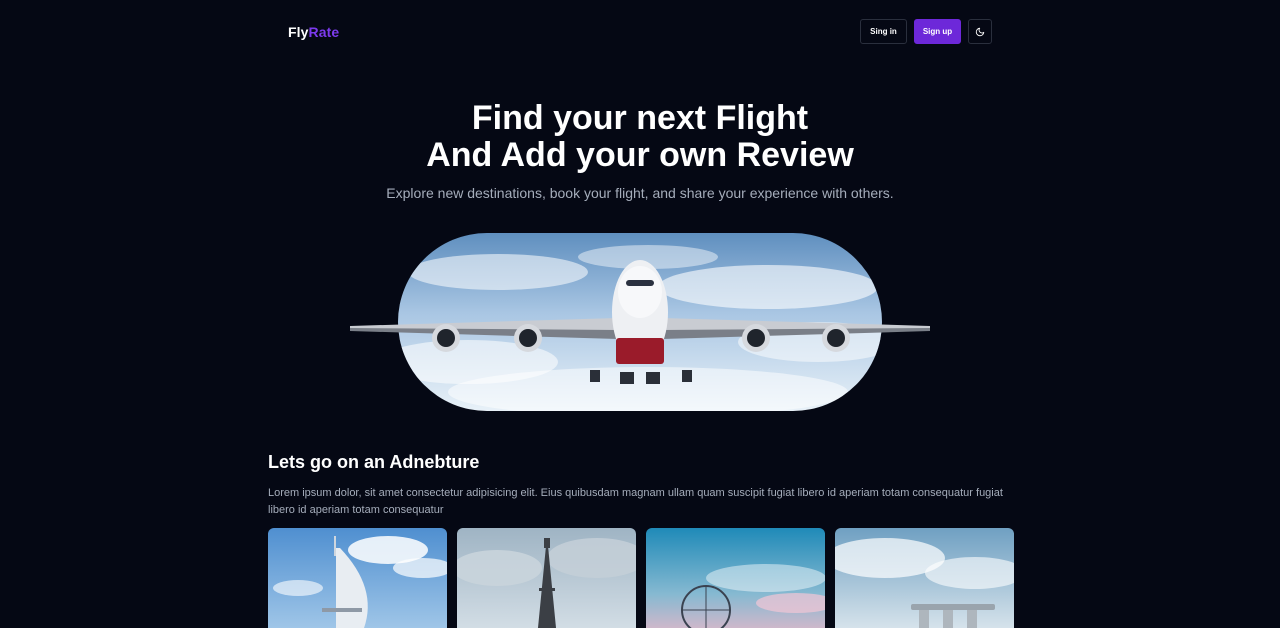 Image resolution: width=1280 pixels, height=628 pixels. I want to click on top-navbar: FlyRate Sing in Sign up, so click(640, 31).